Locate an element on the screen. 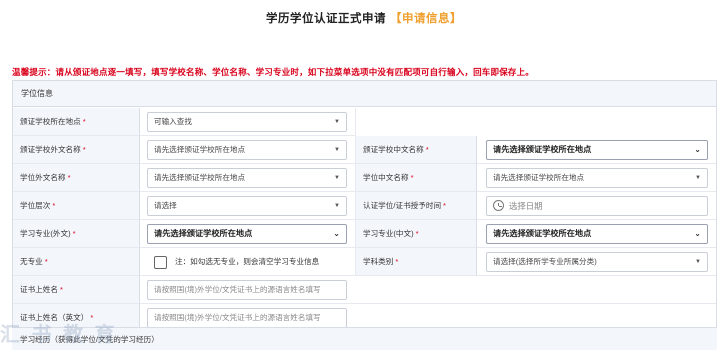 Image resolution: width=728 pixels, height=350 pixels. cert-name-input: 请按照国(境)外学位/文凭证书上的源语言姓名填写 is located at coordinates (247, 290).